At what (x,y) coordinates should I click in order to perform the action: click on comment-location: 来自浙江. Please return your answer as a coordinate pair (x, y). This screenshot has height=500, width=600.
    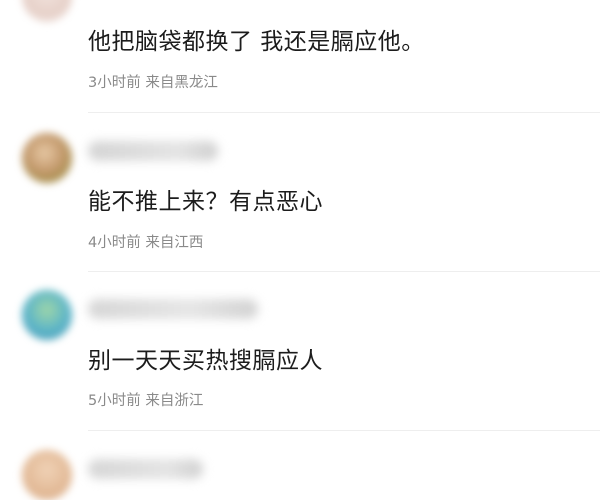
    Looking at the image, I should click on (174, 401).